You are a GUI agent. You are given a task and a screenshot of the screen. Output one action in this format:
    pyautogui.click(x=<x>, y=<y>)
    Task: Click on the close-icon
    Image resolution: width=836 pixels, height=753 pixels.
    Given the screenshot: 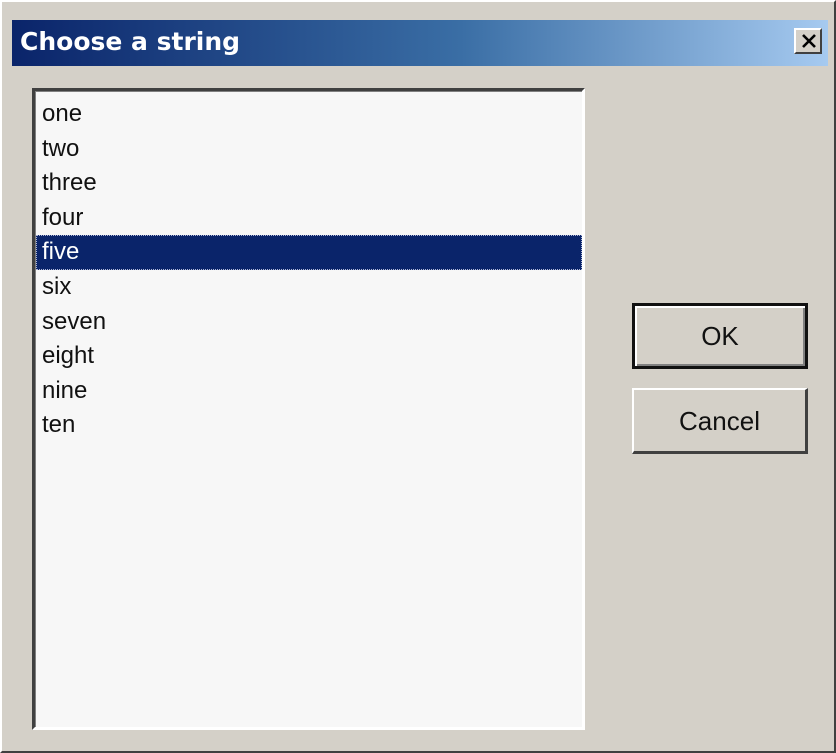 What is the action you would take?
    pyautogui.click(x=809, y=41)
    